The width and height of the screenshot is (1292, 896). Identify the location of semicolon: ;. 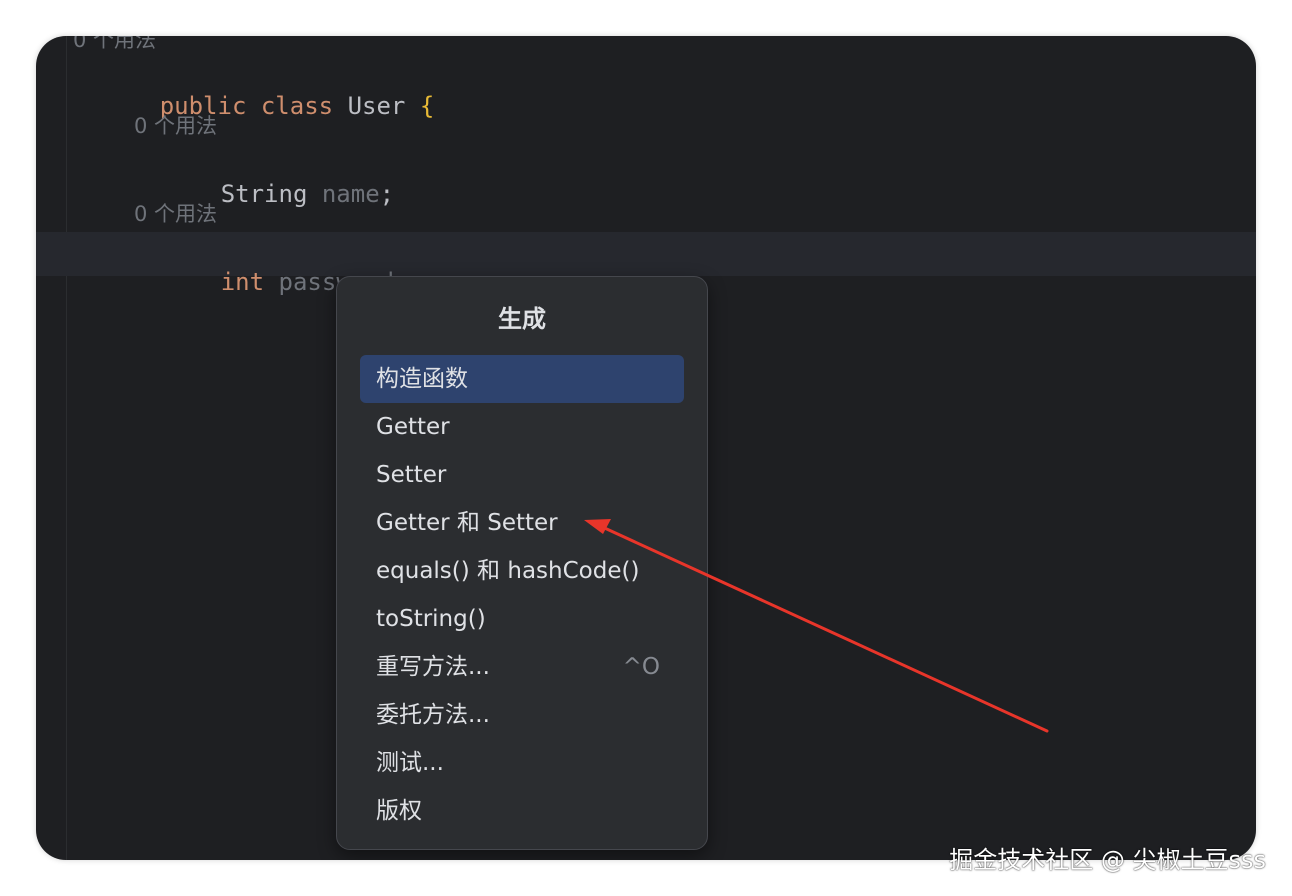
(387, 194).